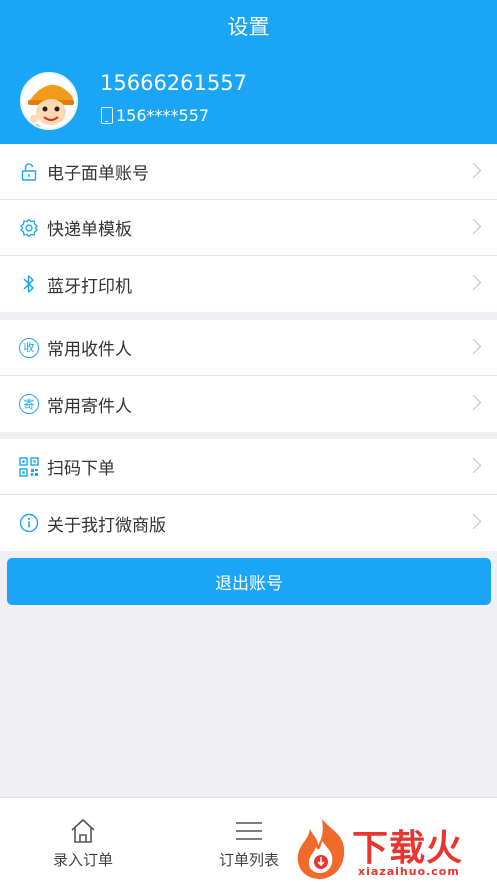  What do you see at coordinates (321, 849) in the screenshot?
I see `flame-logo-icon` at bounding box center [321, 849].